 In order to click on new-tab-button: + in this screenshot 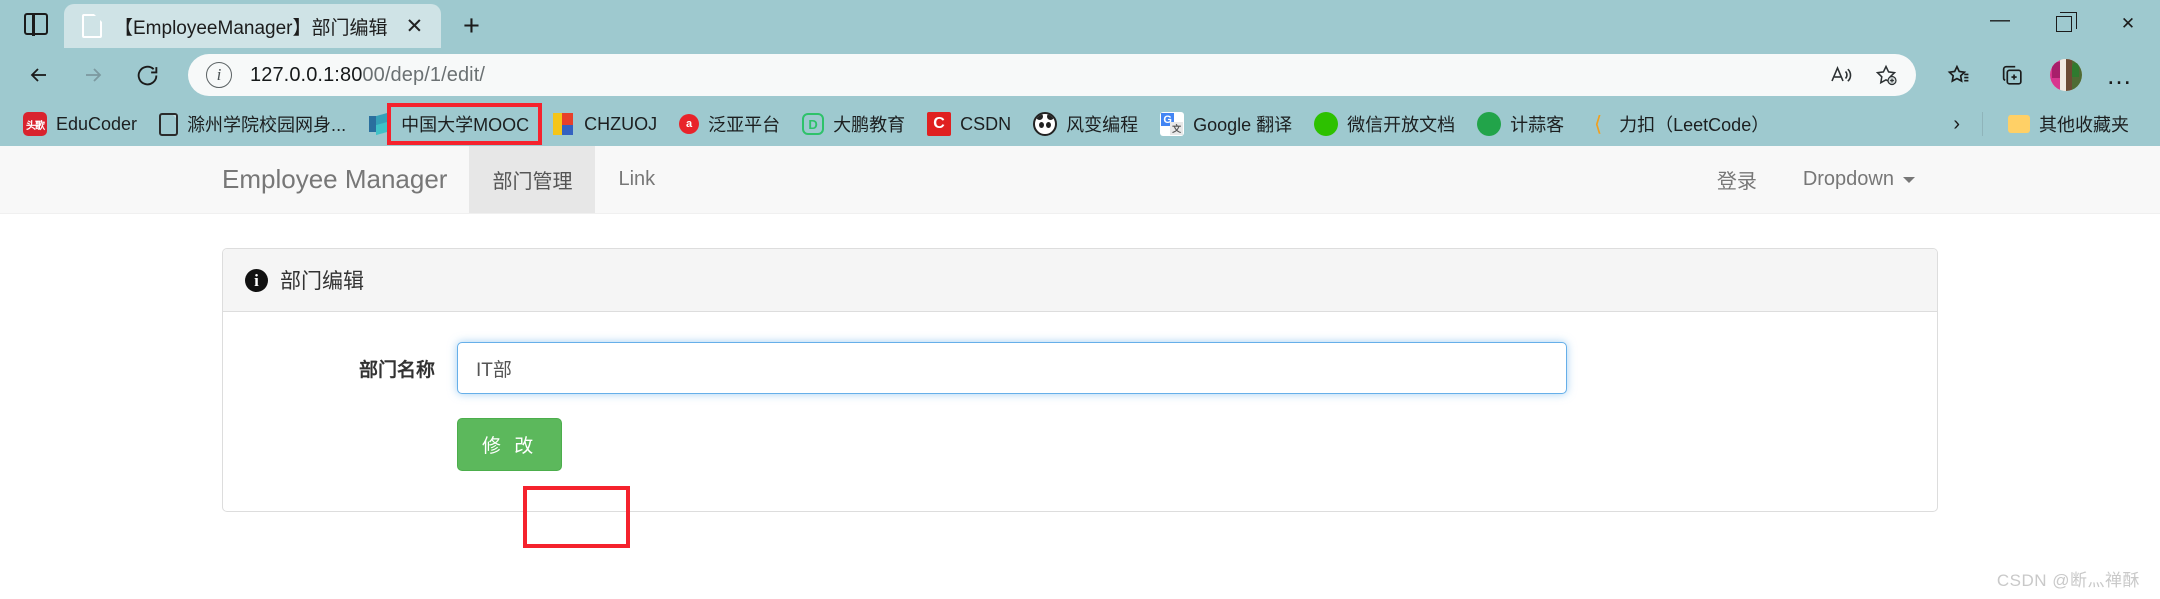, I will do `click(471, 26)`.